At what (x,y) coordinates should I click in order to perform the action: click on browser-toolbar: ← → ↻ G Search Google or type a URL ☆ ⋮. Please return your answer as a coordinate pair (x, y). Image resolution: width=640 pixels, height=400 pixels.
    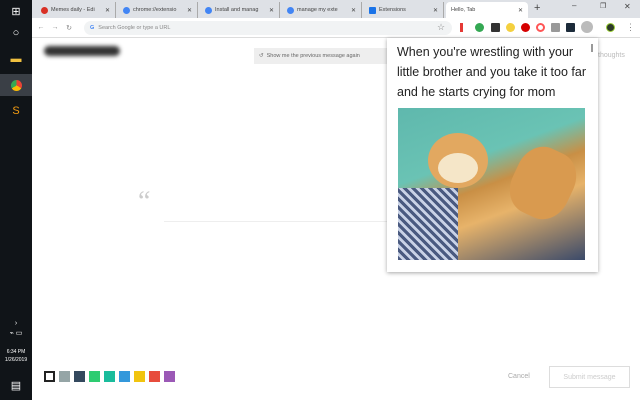
    Looking at the image, I should click on (336, 28).